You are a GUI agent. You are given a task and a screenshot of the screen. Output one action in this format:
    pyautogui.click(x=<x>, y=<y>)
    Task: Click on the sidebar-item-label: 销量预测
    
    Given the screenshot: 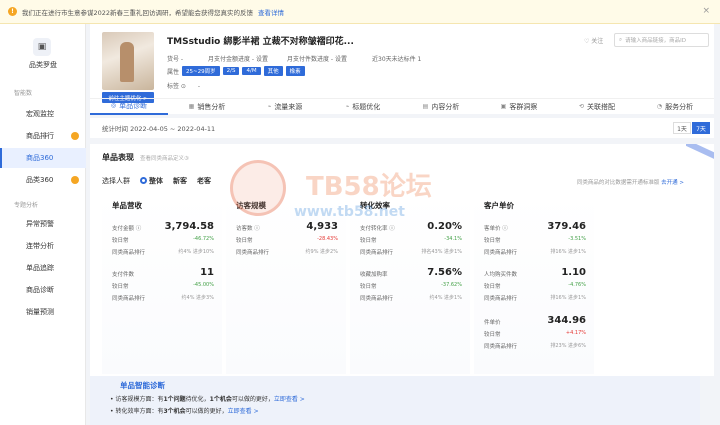 What is the action you would take?
    pyautogui.click(x=40, y=312)
    